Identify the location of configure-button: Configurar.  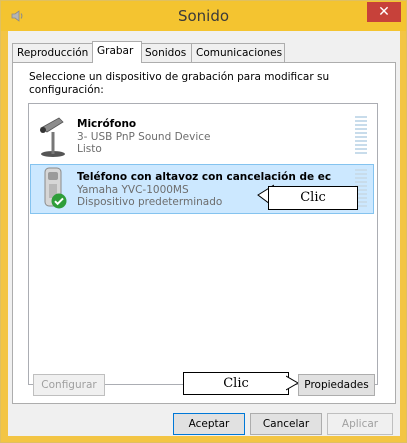
(69, 385).